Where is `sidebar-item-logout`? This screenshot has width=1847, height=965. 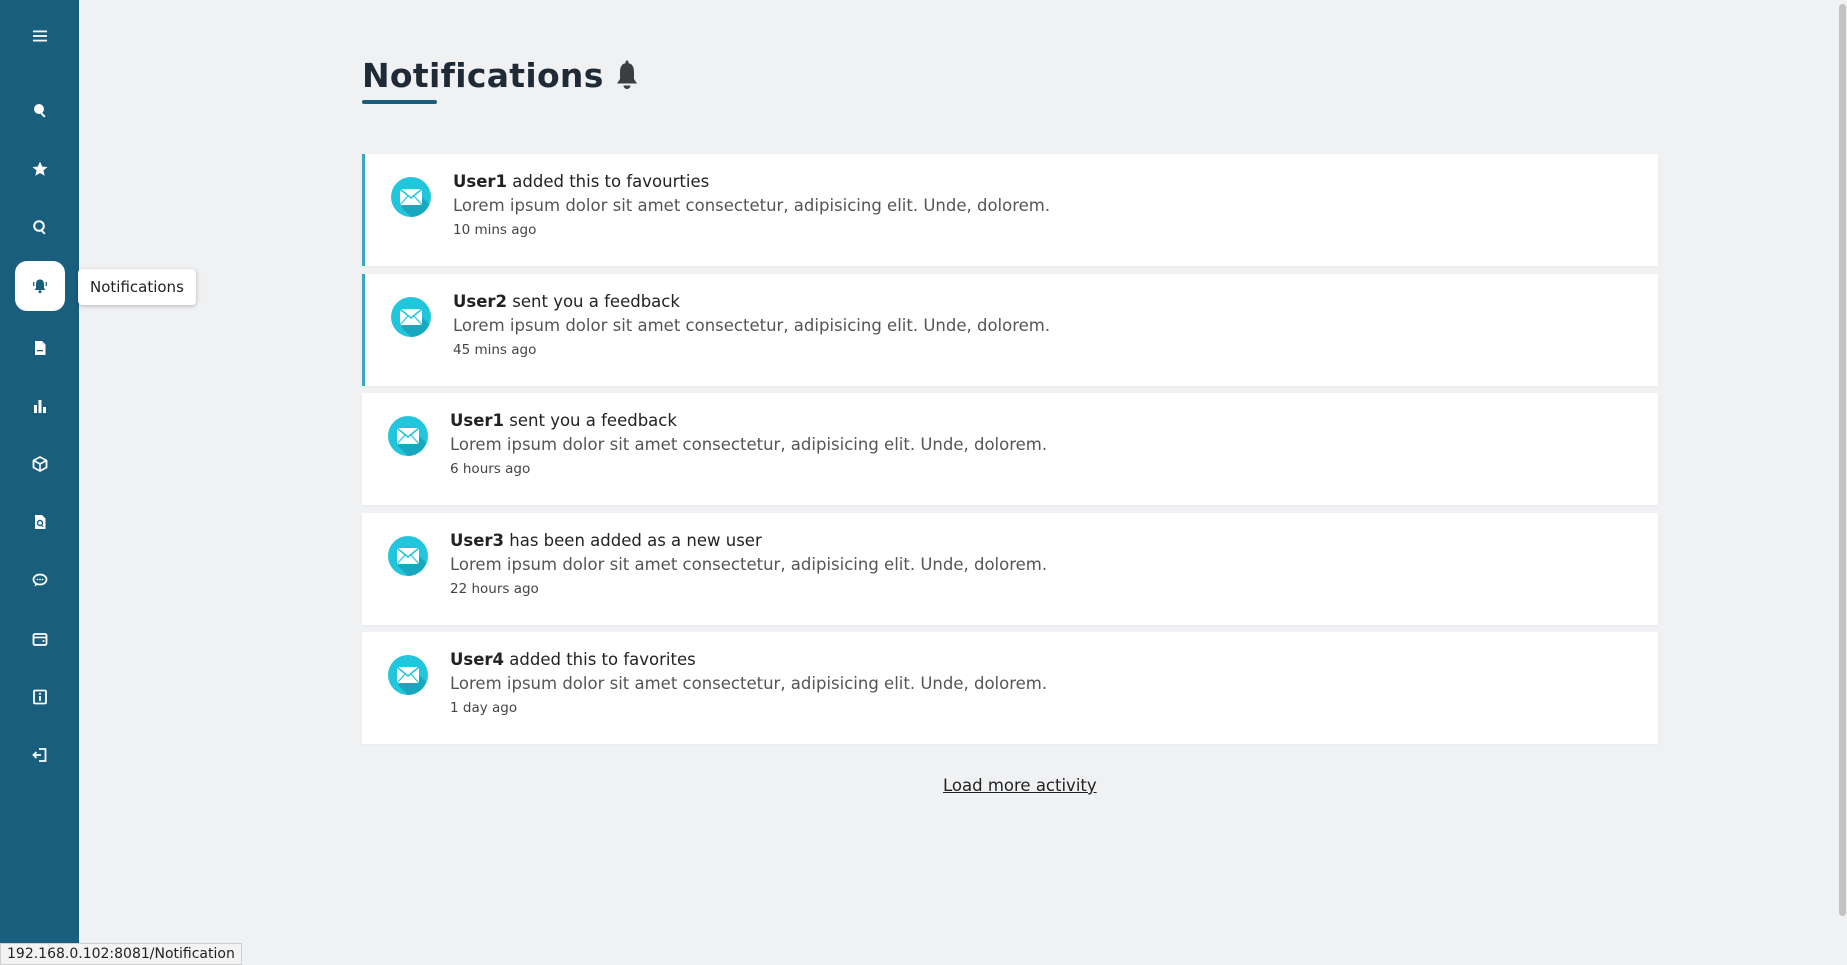 sidebar-item-logout is located at coordinates (40, 755).